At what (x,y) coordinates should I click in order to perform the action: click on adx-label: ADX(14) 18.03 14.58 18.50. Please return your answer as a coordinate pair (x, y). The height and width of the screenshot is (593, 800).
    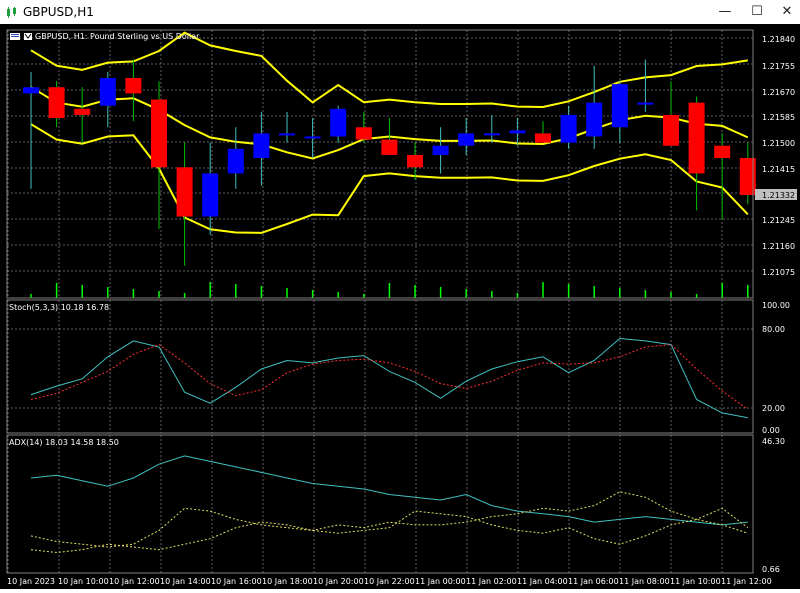
    Looking at the image, I should click on (64, 442).